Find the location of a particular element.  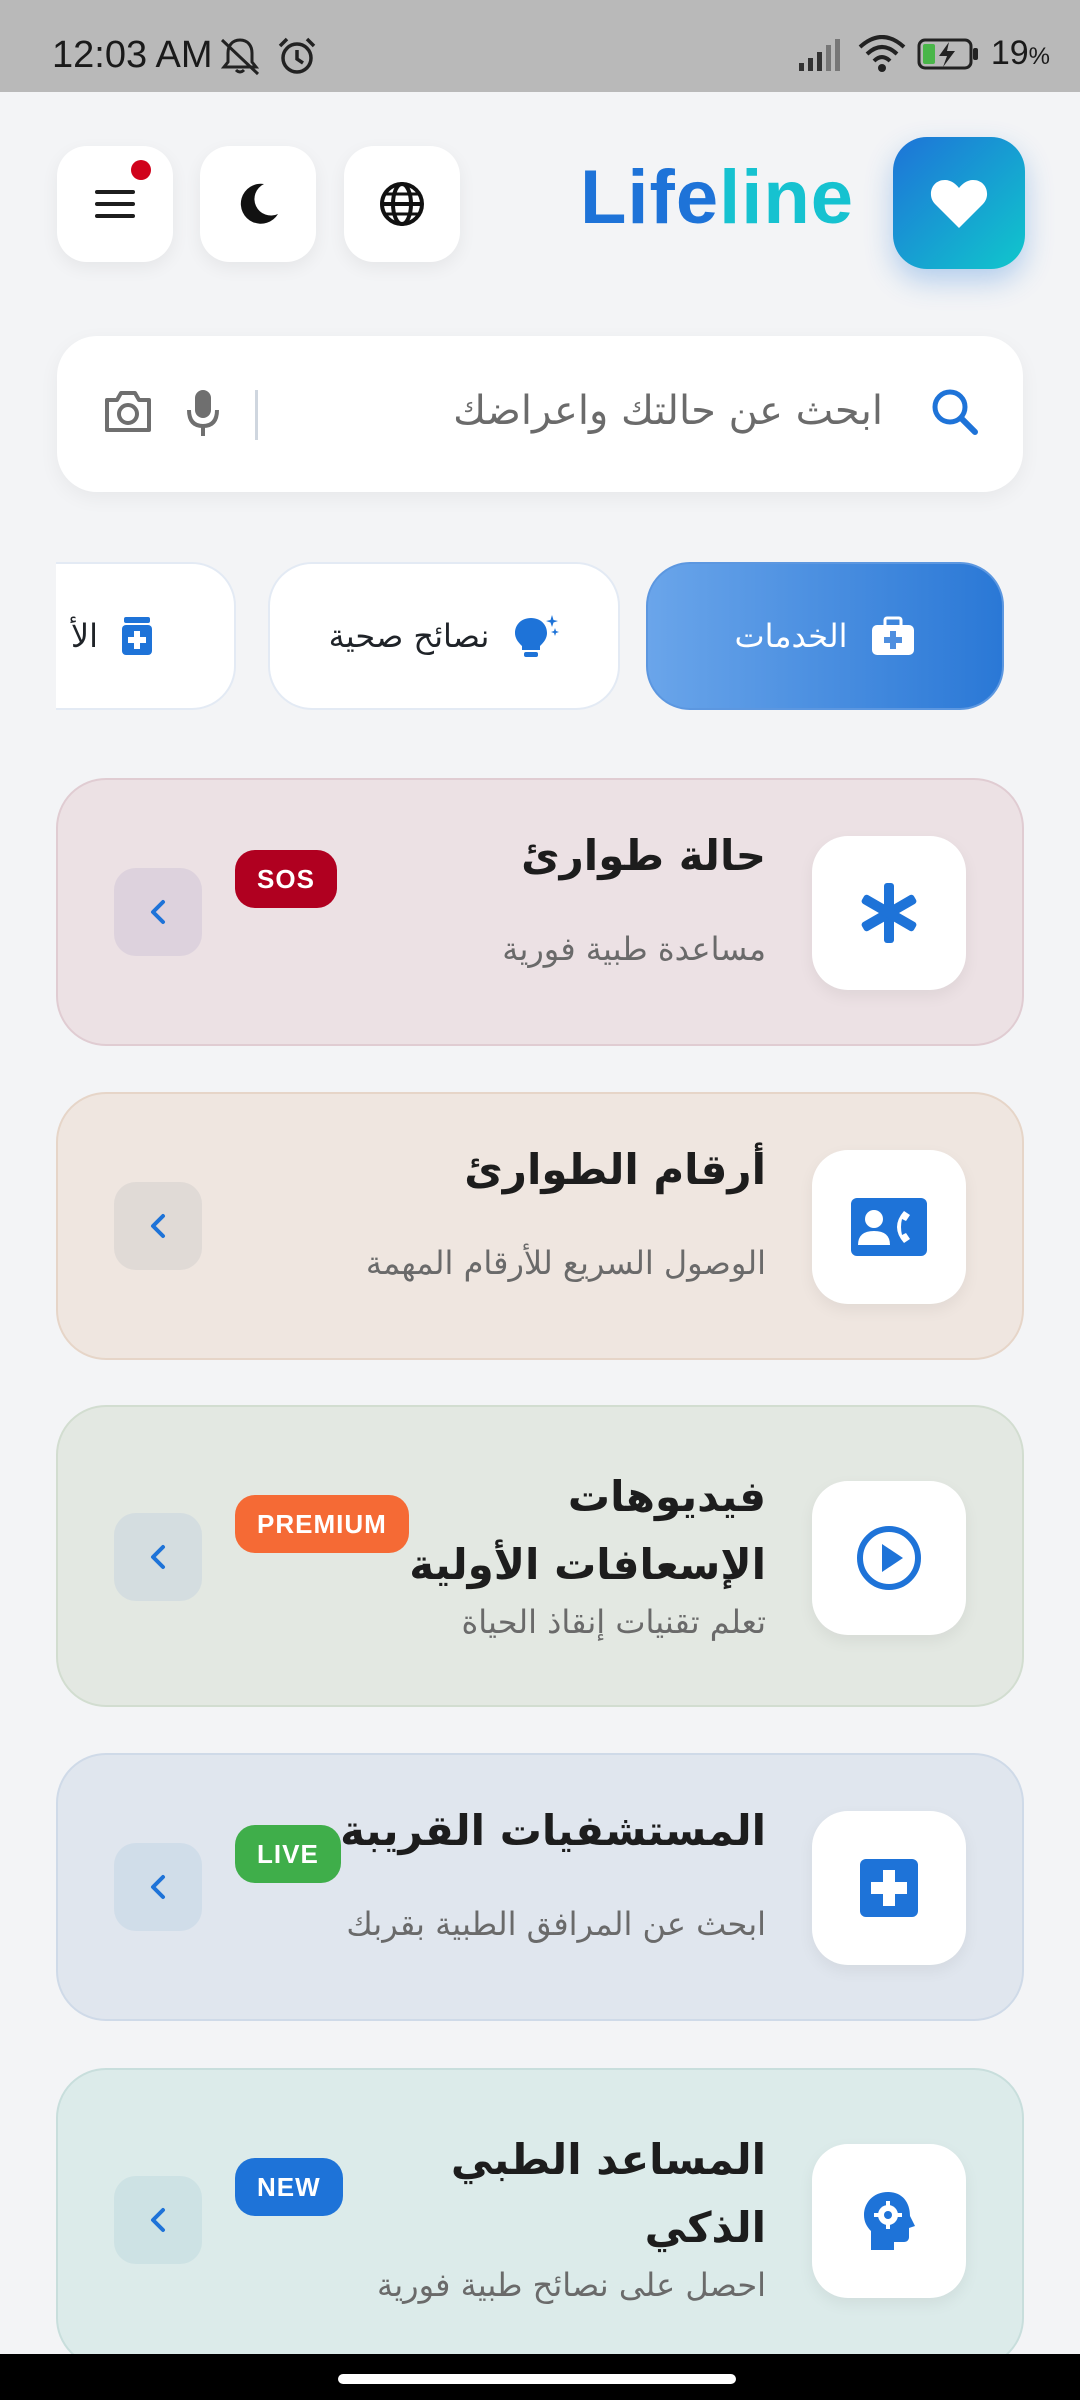

theme-toggle-button is located at coordinates (258, 204).